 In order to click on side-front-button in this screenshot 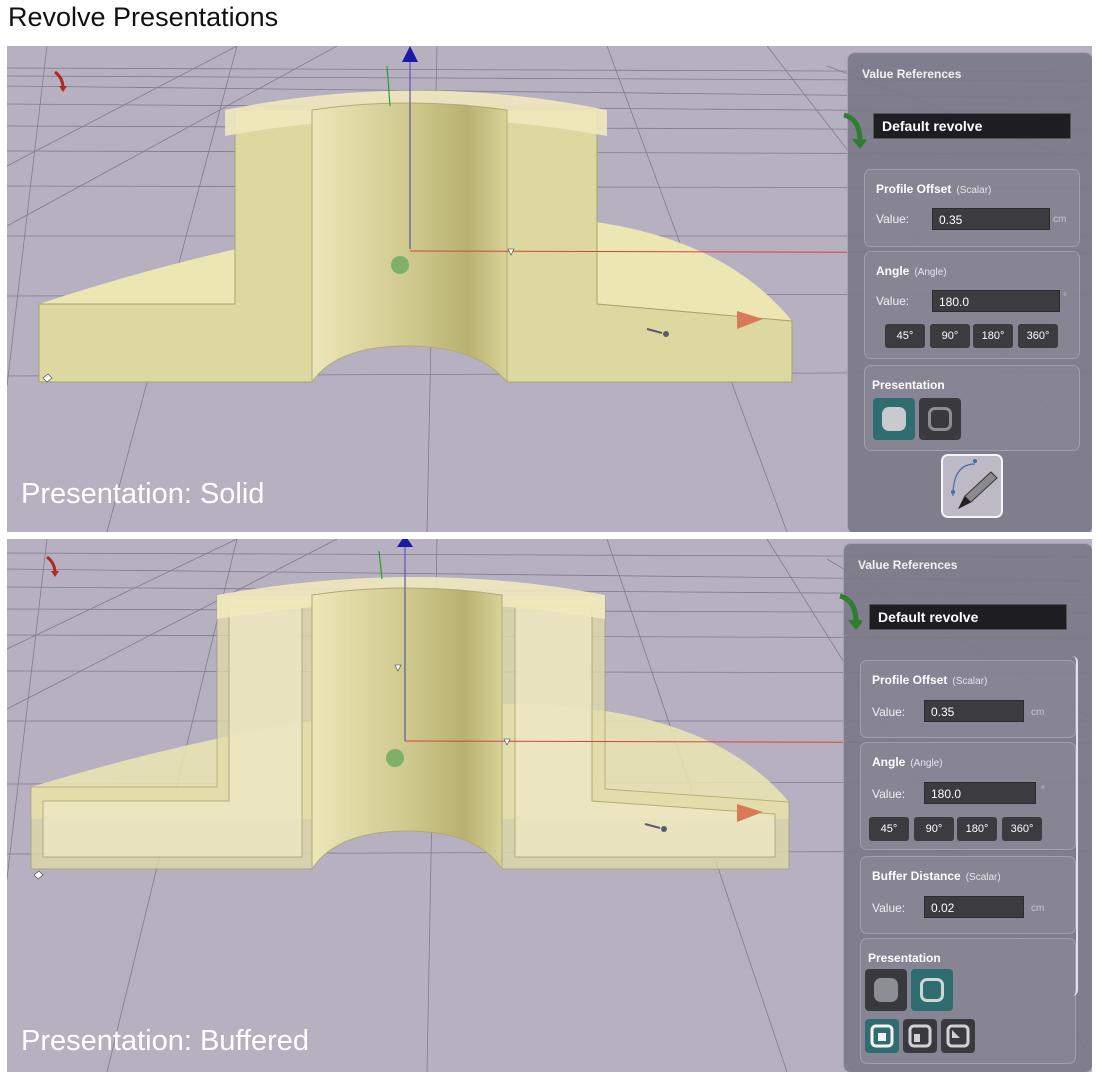, I will do `click(882, 1036)`.